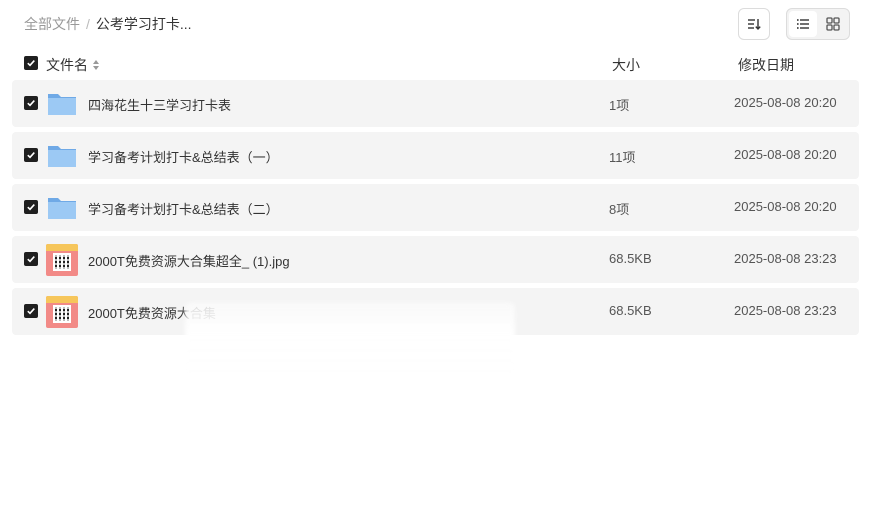 This screenshot has height=514, width=874. I want to click on list-view-icon, so click(803, 24).